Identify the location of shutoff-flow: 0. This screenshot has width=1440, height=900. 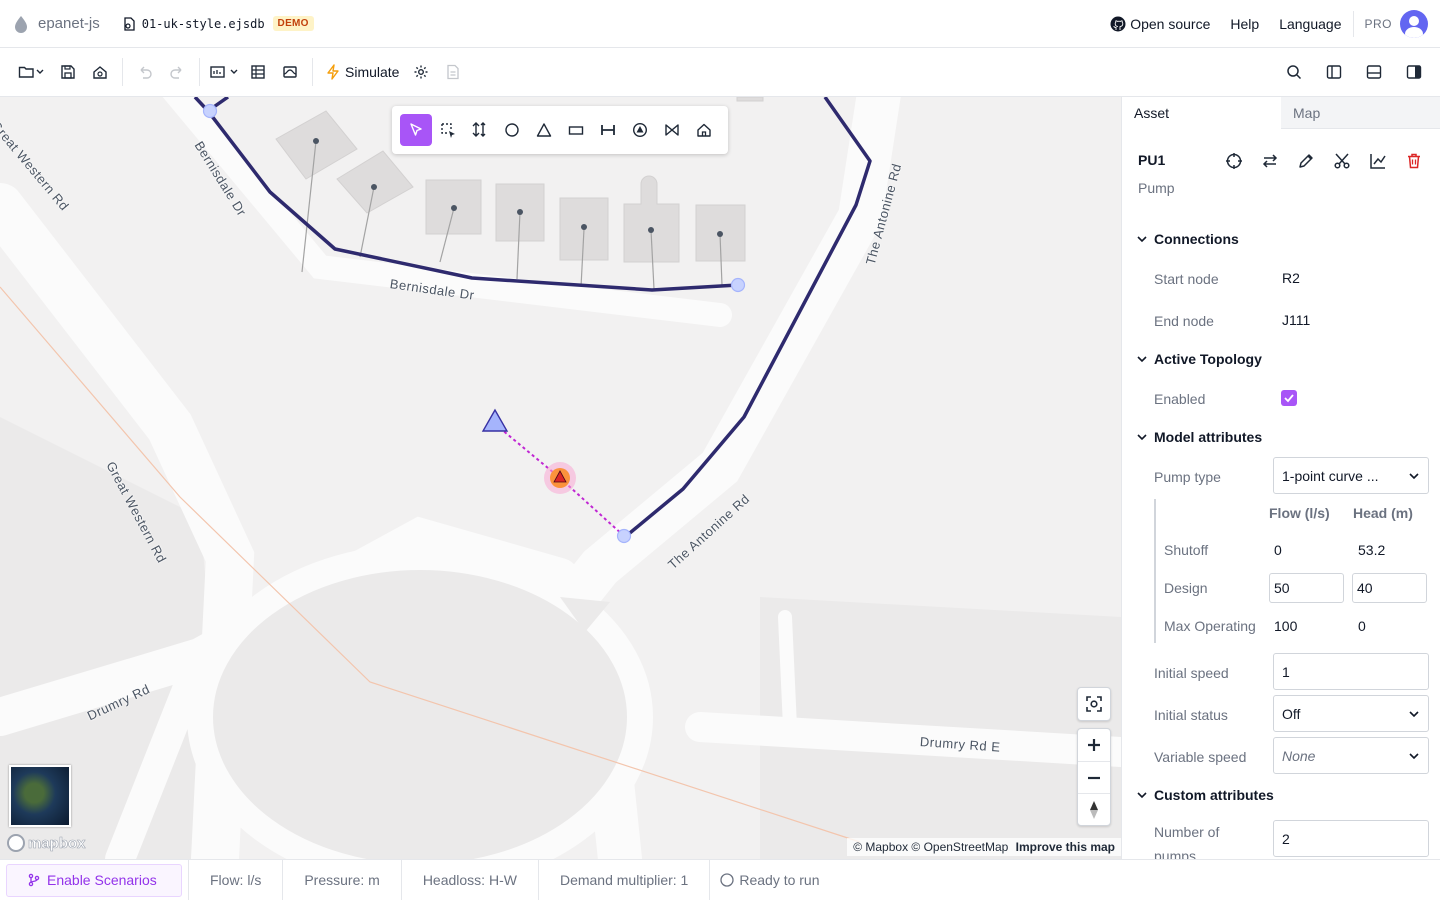
(1278, 550).